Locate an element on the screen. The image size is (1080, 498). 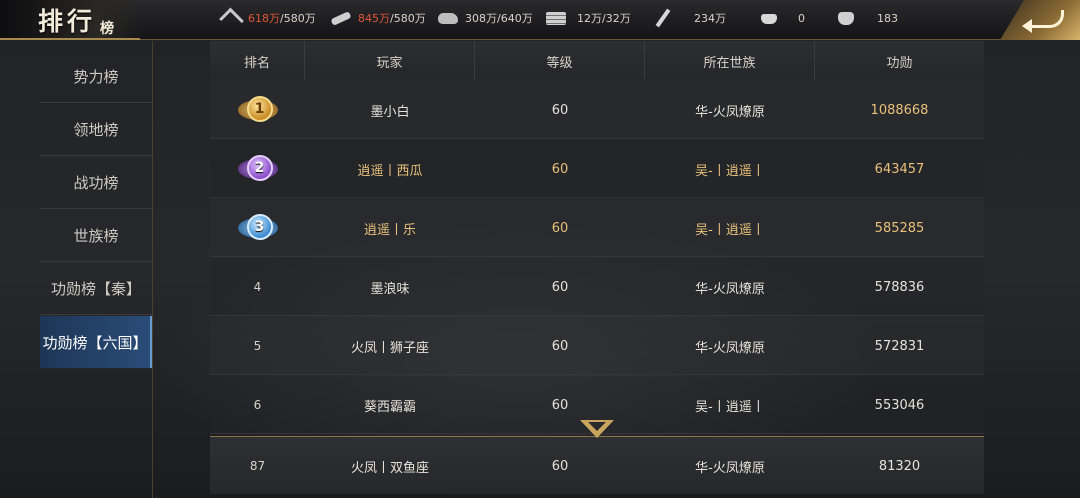
sidebar-item-label: 功勋榜【秦】 is located at coordinates (95, 289).